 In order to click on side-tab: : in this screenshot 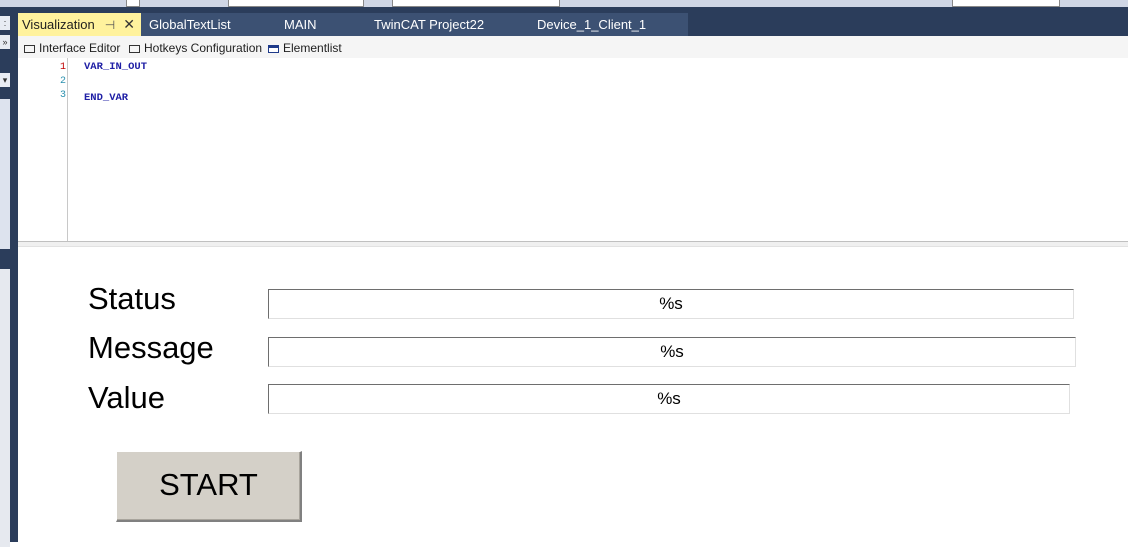, I will do `click(5, 23)`.